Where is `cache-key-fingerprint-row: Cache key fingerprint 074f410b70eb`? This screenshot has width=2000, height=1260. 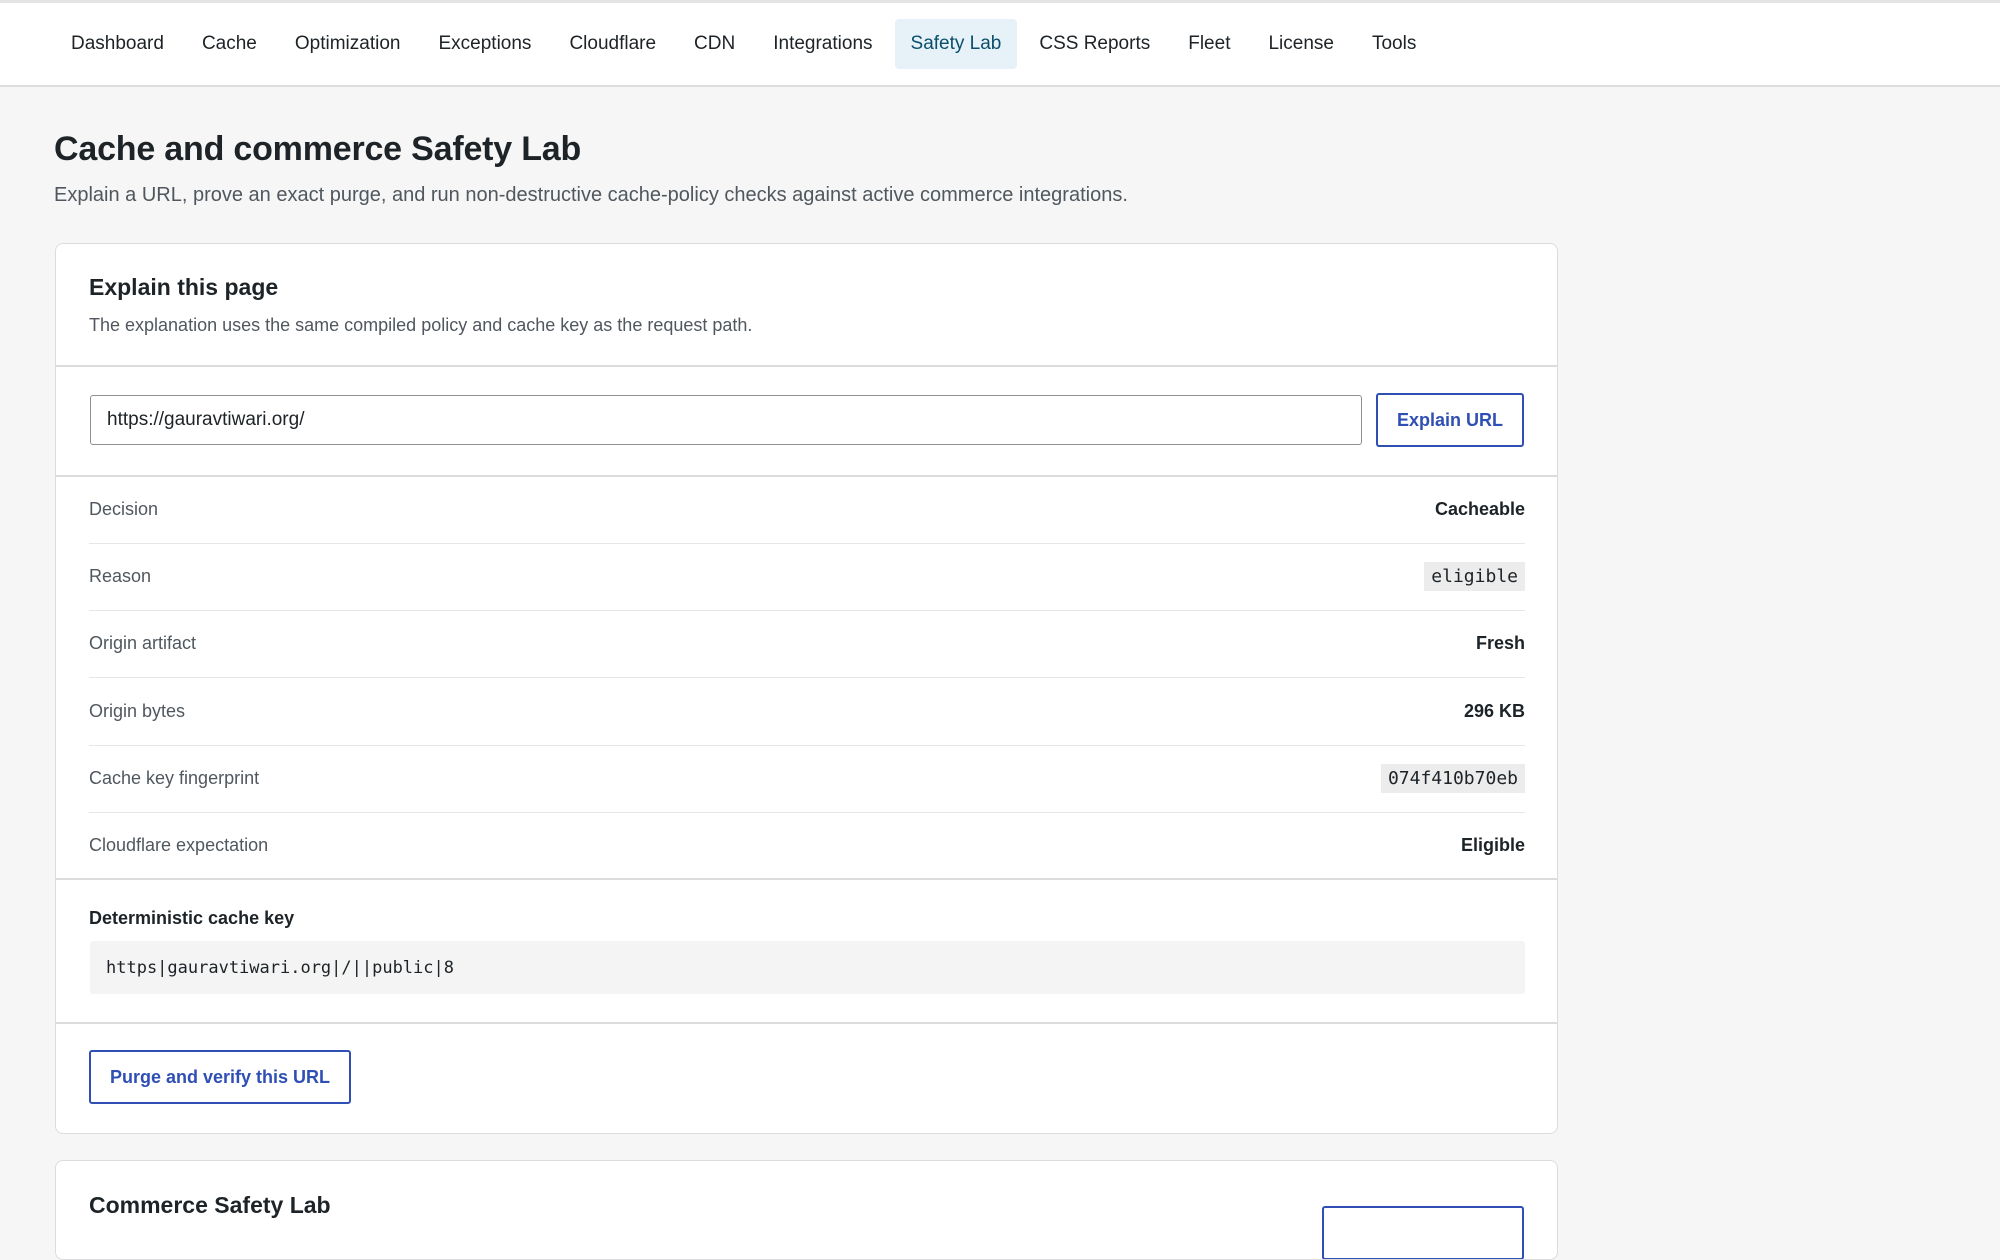 cache-key-fingerprint-row: Cache key fingerprint 074f410b70eb is located at coordinates (807, 778).